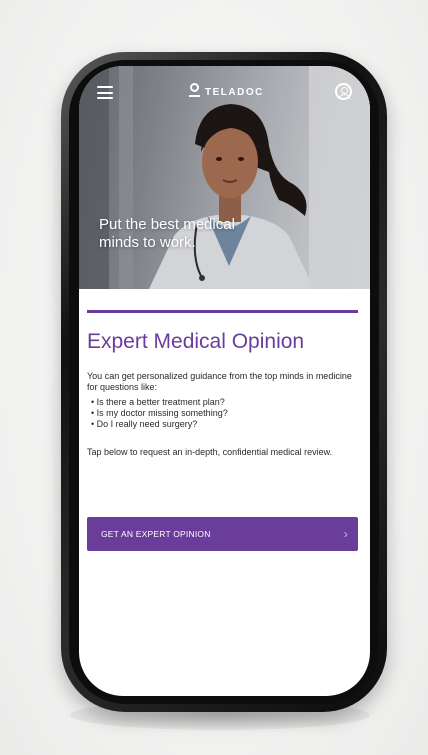  What do you see at coordinates (194, 92) in the screenshot?
I see `logo-mark-icon` at bounding box center [194, 92].